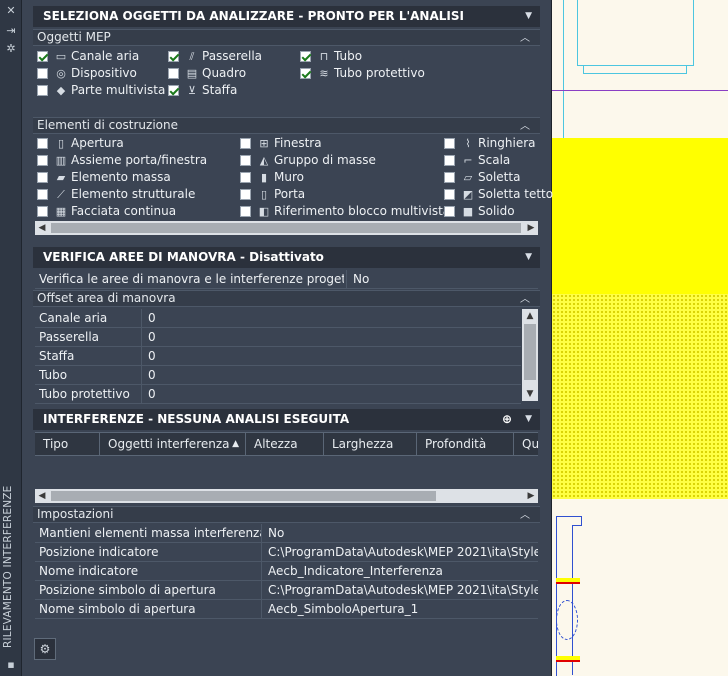 The image size is (728, 676). I want to click on mep-objects-header: Oggetti MEP ︿, so click(286, 37).